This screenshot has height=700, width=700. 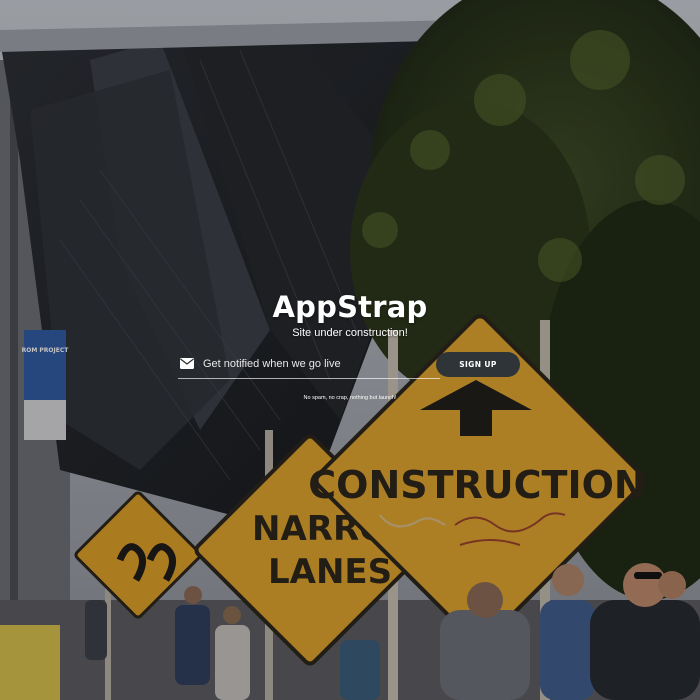 I want to click on hero: AppStrap Site under construction!, so click(x=350, y=314).